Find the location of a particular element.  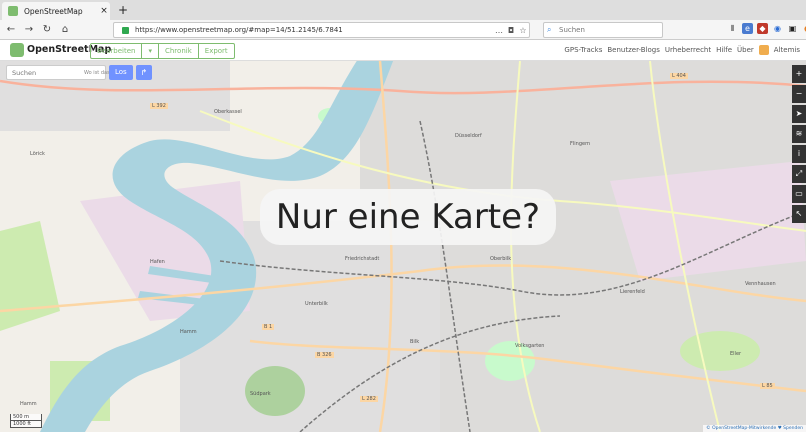

nav-user-diaries: Benutzer-Blogs is located at coordinates (633, 50).